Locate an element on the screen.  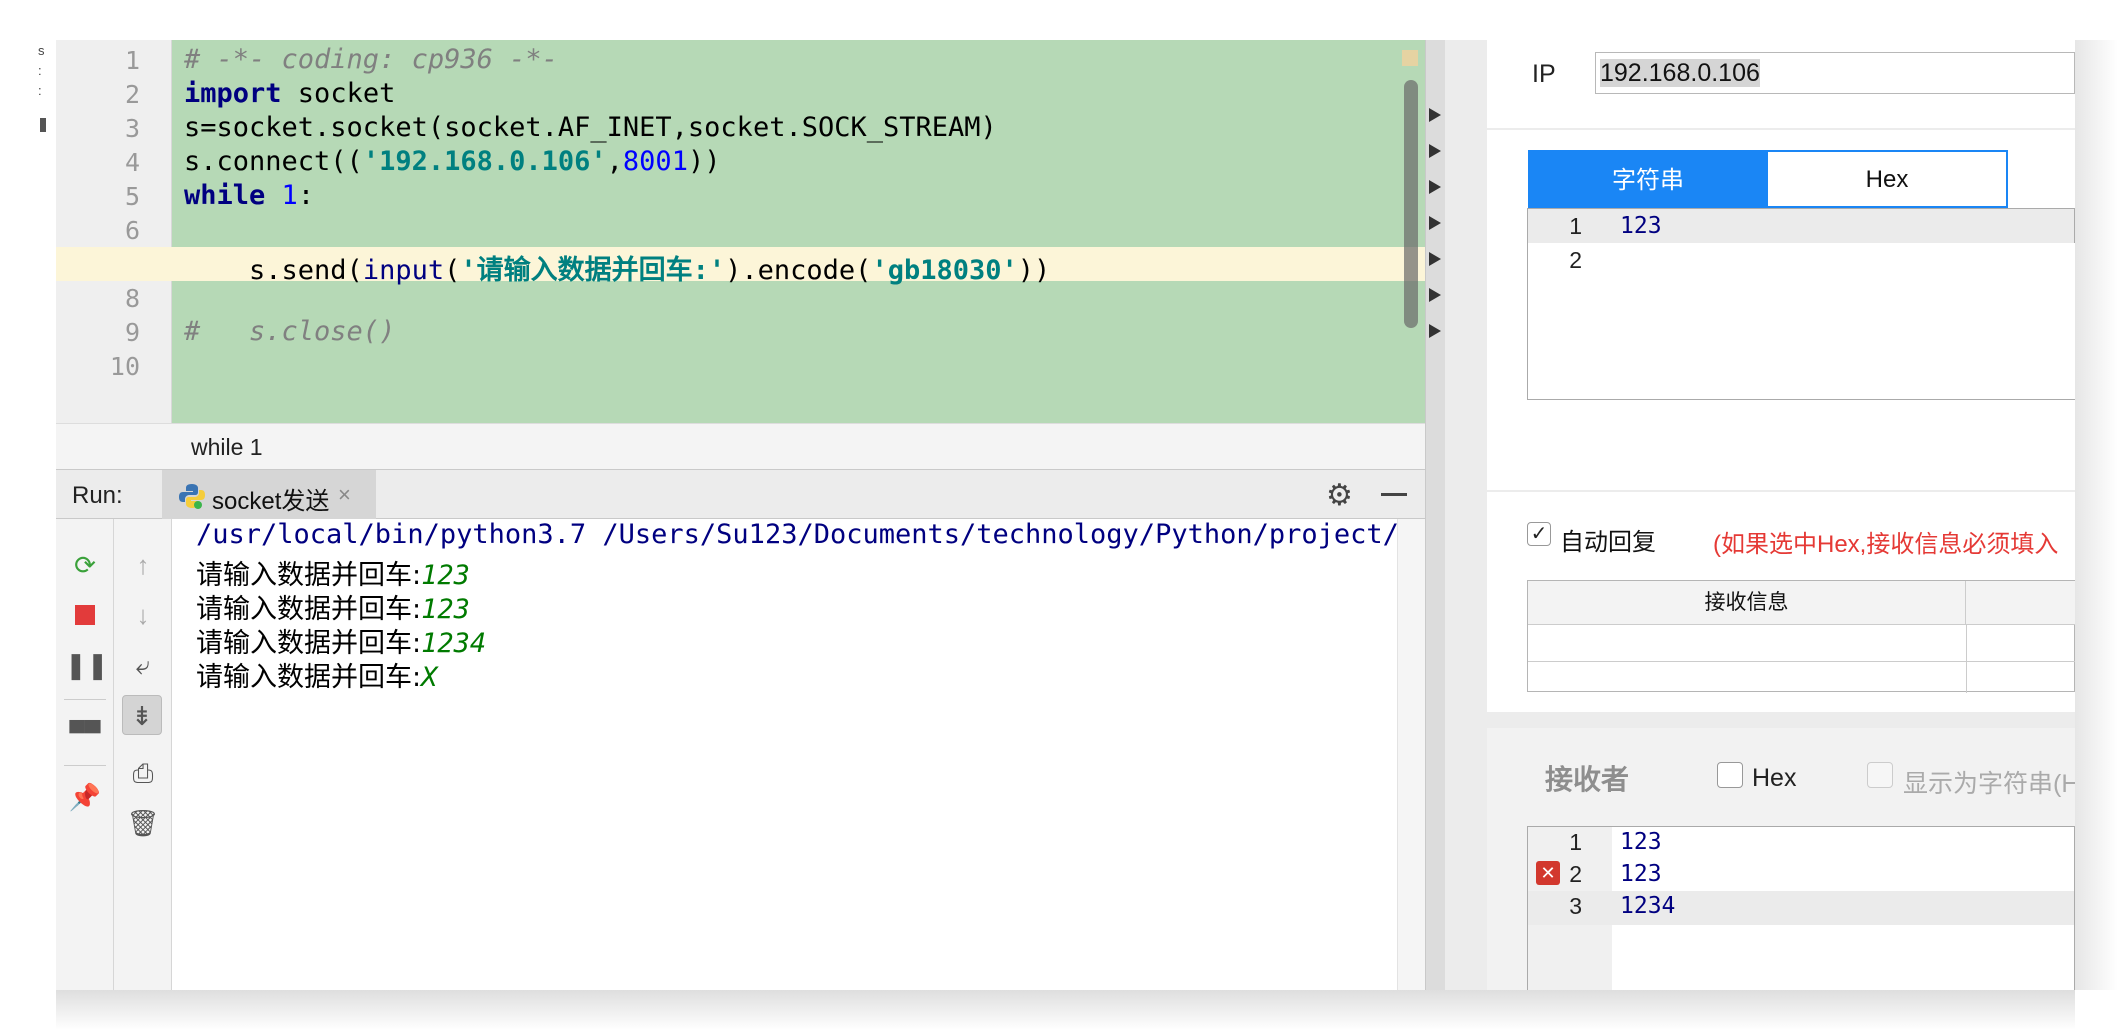
run-tab-socket: socket发送 × is located at coordinates (269, 494).